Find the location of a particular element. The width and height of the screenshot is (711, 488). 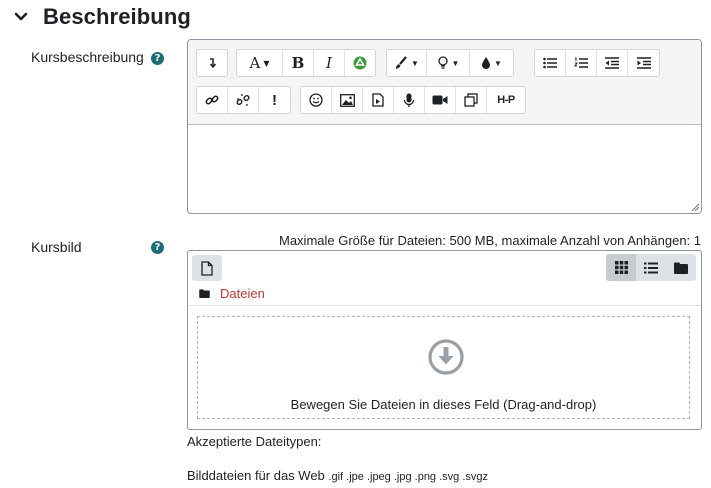

file-icon is located at coordinates (207, 268).